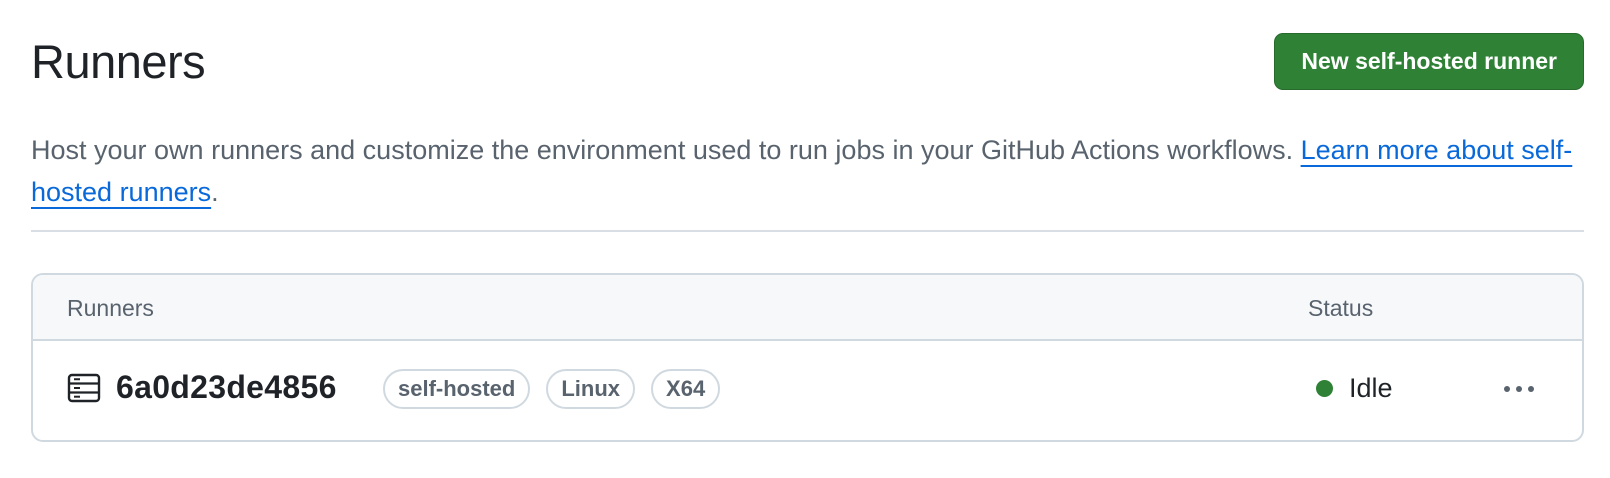  What do you see at coordinates (84, 388) in the screenshot?
I see `server-icon` at bounding box center [84, 388].